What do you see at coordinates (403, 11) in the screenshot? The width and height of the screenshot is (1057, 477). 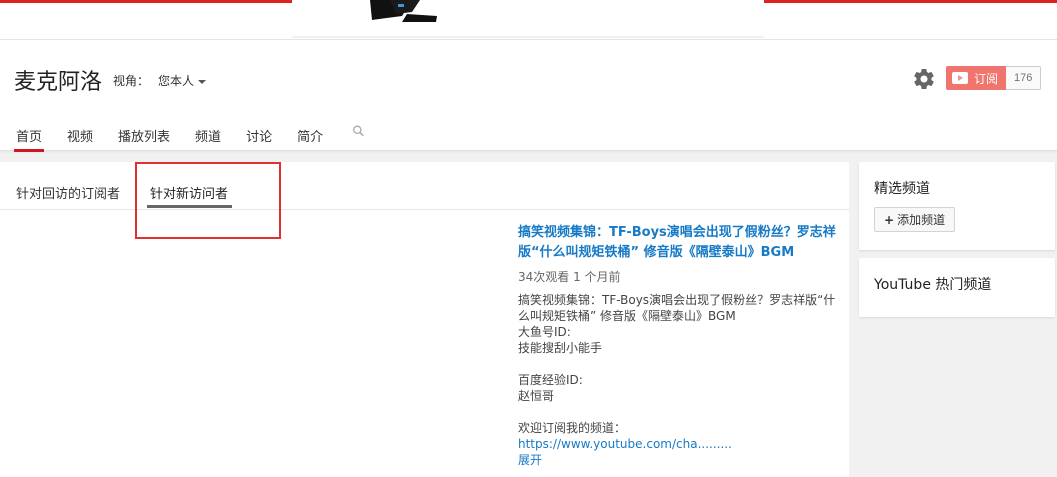 I see `banner-art-icon` at bounding box center [403, 11].